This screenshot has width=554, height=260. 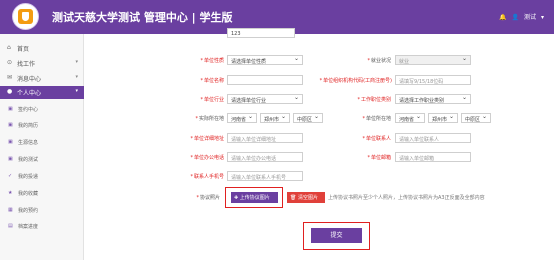 What do you see at coordinates (10, 210) in the screenshot?
I see `calendar-icon: ▦` at bounding box center [10, 210].